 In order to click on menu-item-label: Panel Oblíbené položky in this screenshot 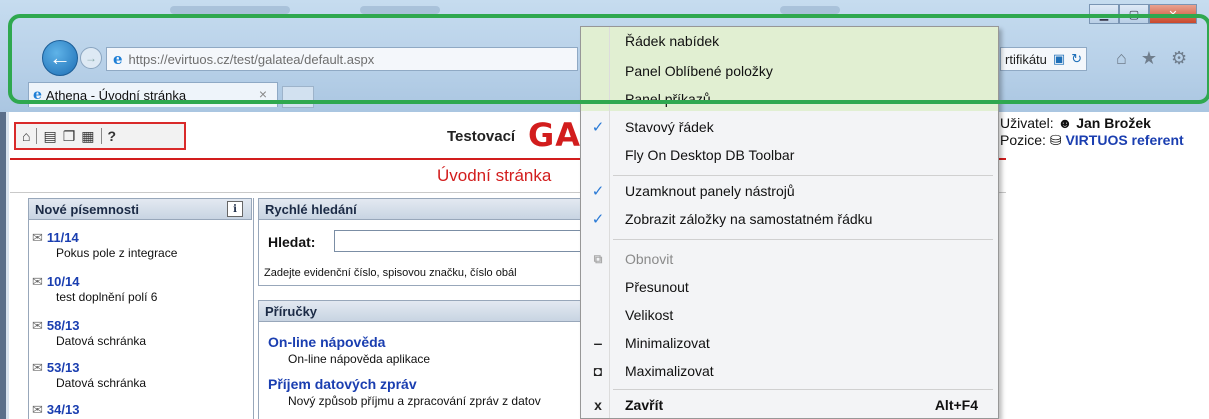, I will do `click(699, 71)`.